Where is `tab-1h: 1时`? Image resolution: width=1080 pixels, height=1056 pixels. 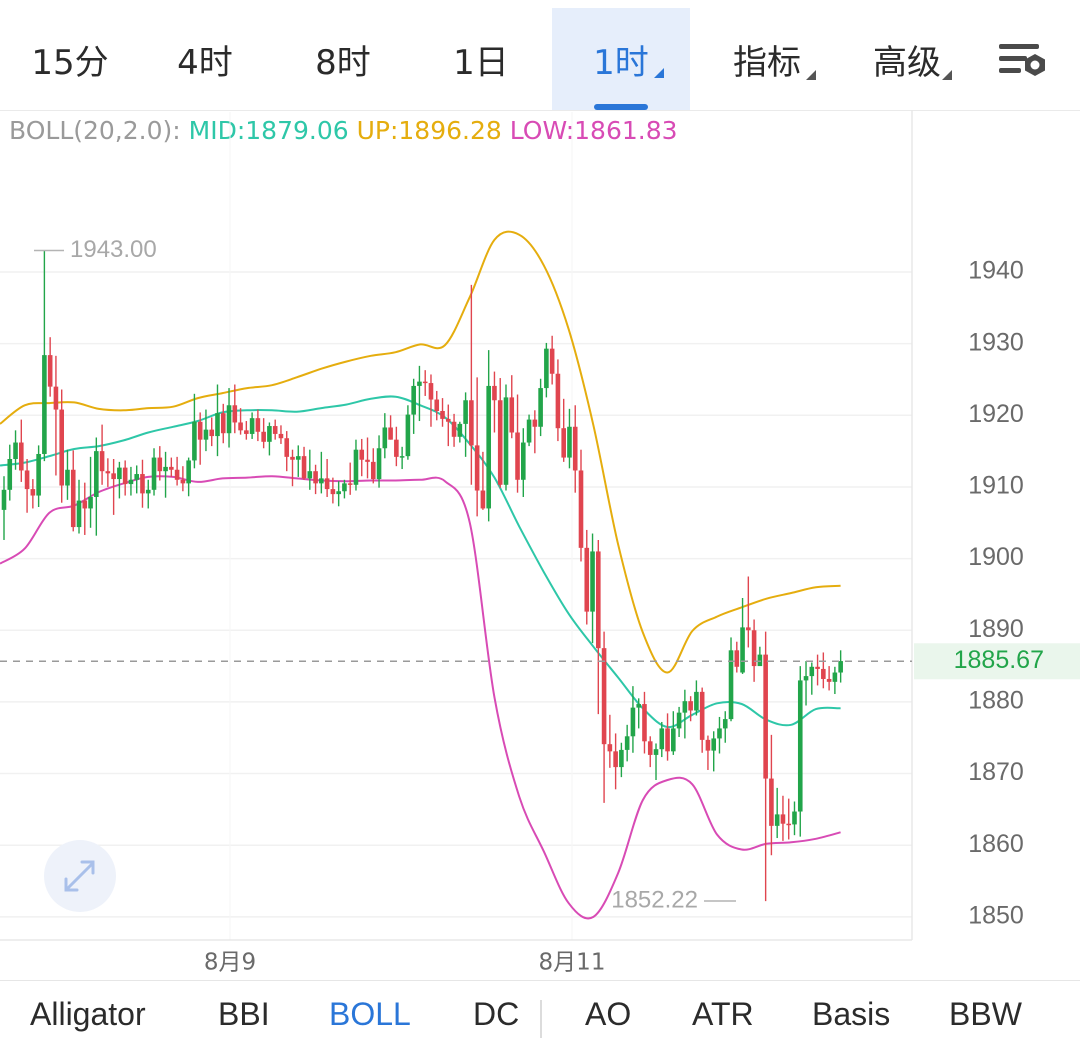 tab-1h: 1时 is located at coordinates (621, 59).